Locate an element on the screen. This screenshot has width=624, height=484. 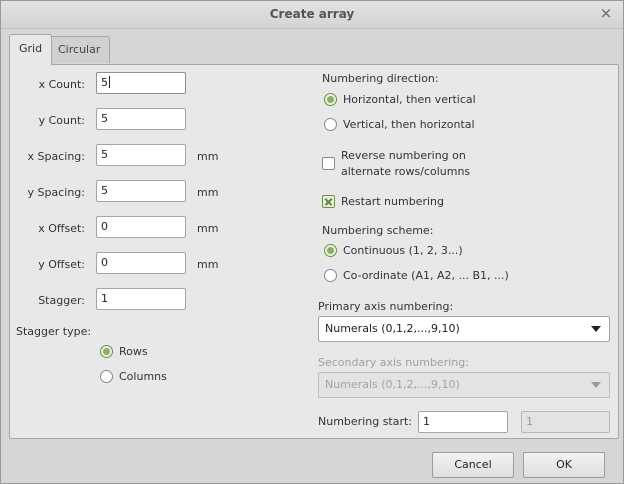
ok-button: OK is located at coordinates (564, 465).